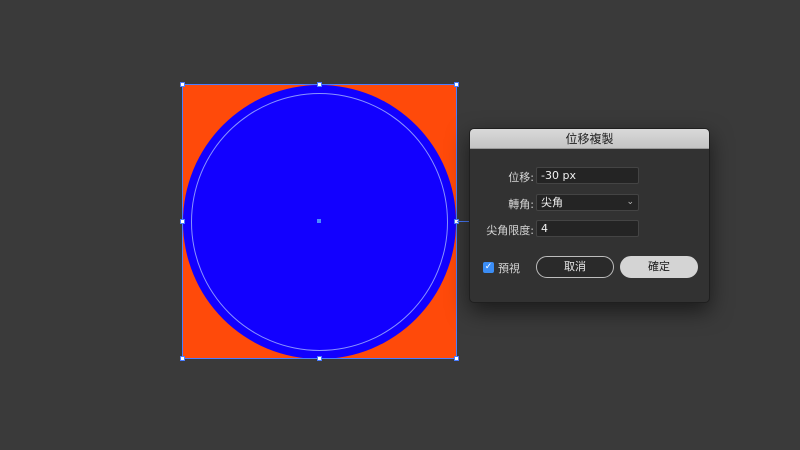  What do you see at coordinates (182, 84) in the screenshot?
I see `handle-top-left` at bounding box center [182, 84].